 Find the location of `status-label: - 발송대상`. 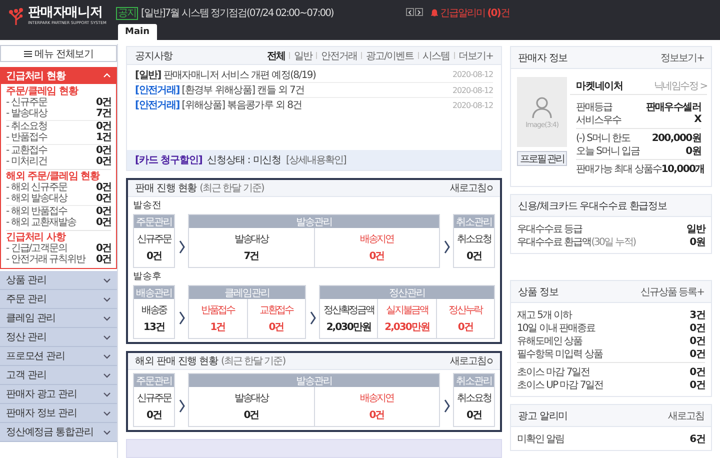

status-label: - 발송대상 is located at coordinates (26, 113).